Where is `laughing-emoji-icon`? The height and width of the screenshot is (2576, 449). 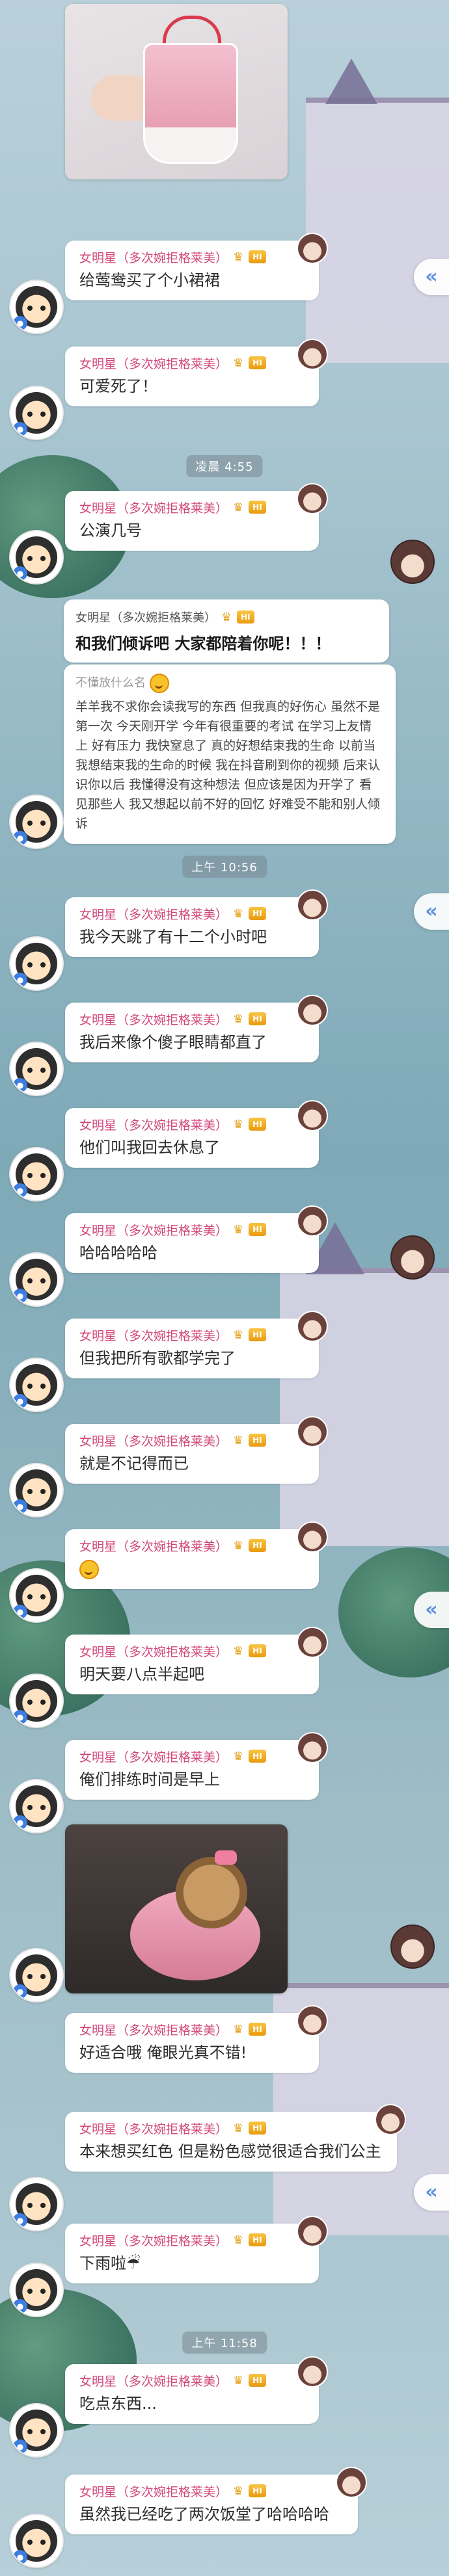
laughing-emoji-icon is located at coordinates (89, 1569).